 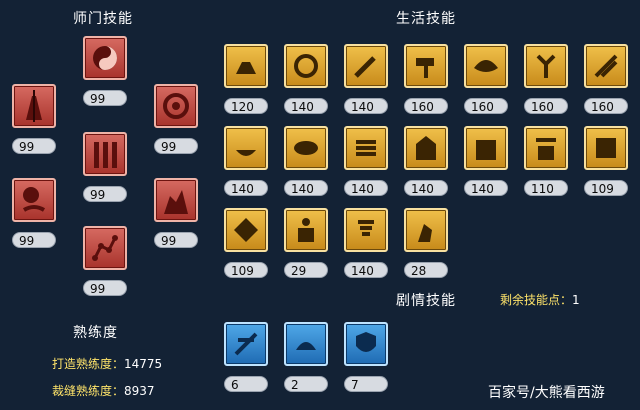 I want to click on demon-icon, so click(x=176, y=200).